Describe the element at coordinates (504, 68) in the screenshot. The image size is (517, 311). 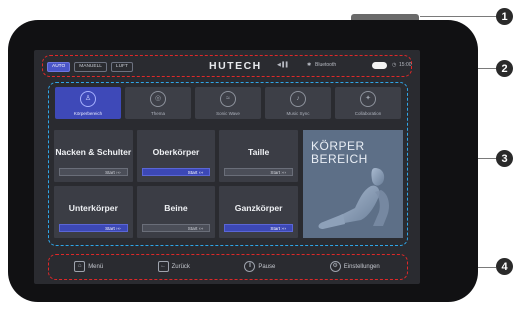
I see `callout-2: 2` at that location.